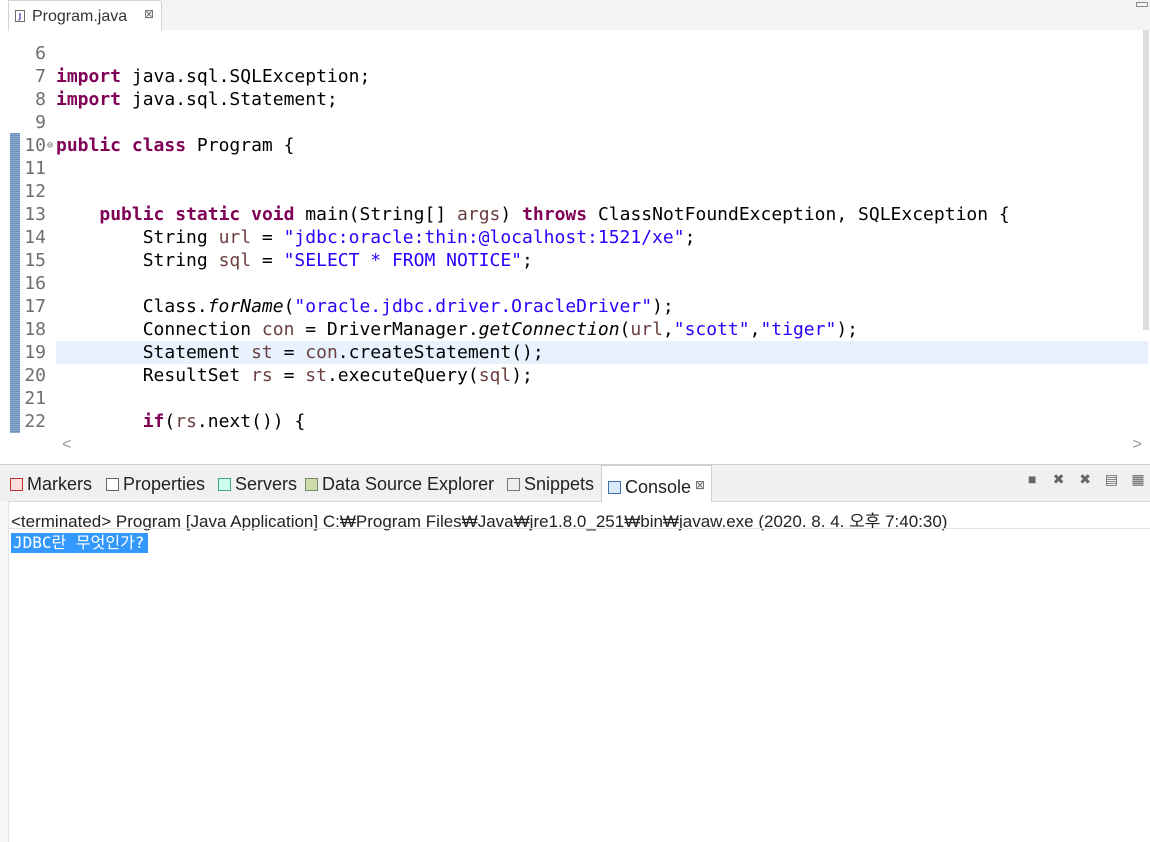 The image size is (1150, 842). I want to click on tab-label: Console, so click(658, 487).